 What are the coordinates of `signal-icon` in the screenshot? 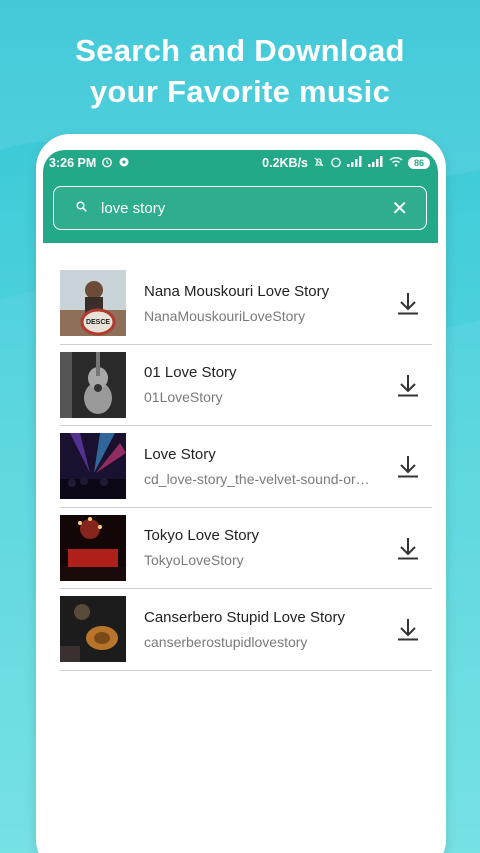 It's located at (355, 163).